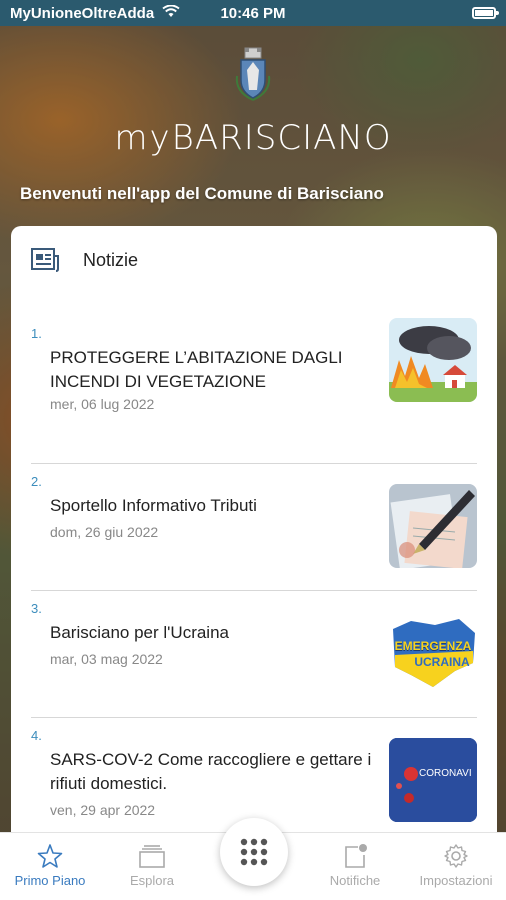 This screenshot has width=506, height=900. What do you see at coordinates (433, 360) in the screenshot?
I see `news-thumbnail-fire` at bounding box center [433, 360].